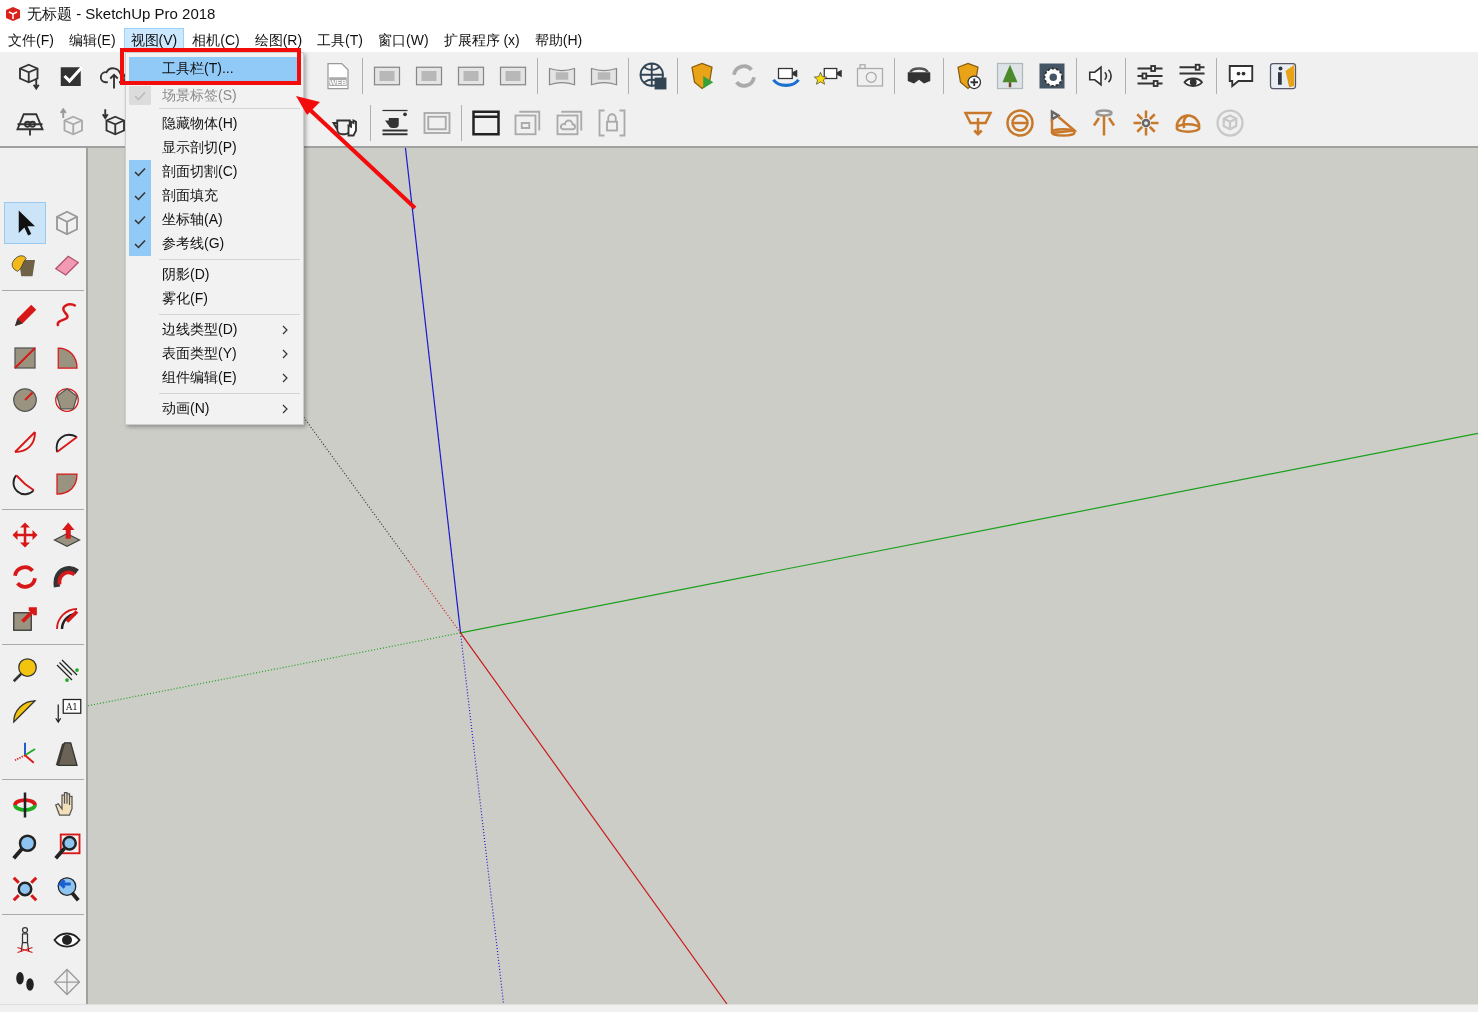 The height and width of the screenshot is (1012, 1478). Describe the element at coordinates (200, 172) in the screenshot. I see `menu-item-label: 剖面切割(C)` at that location.